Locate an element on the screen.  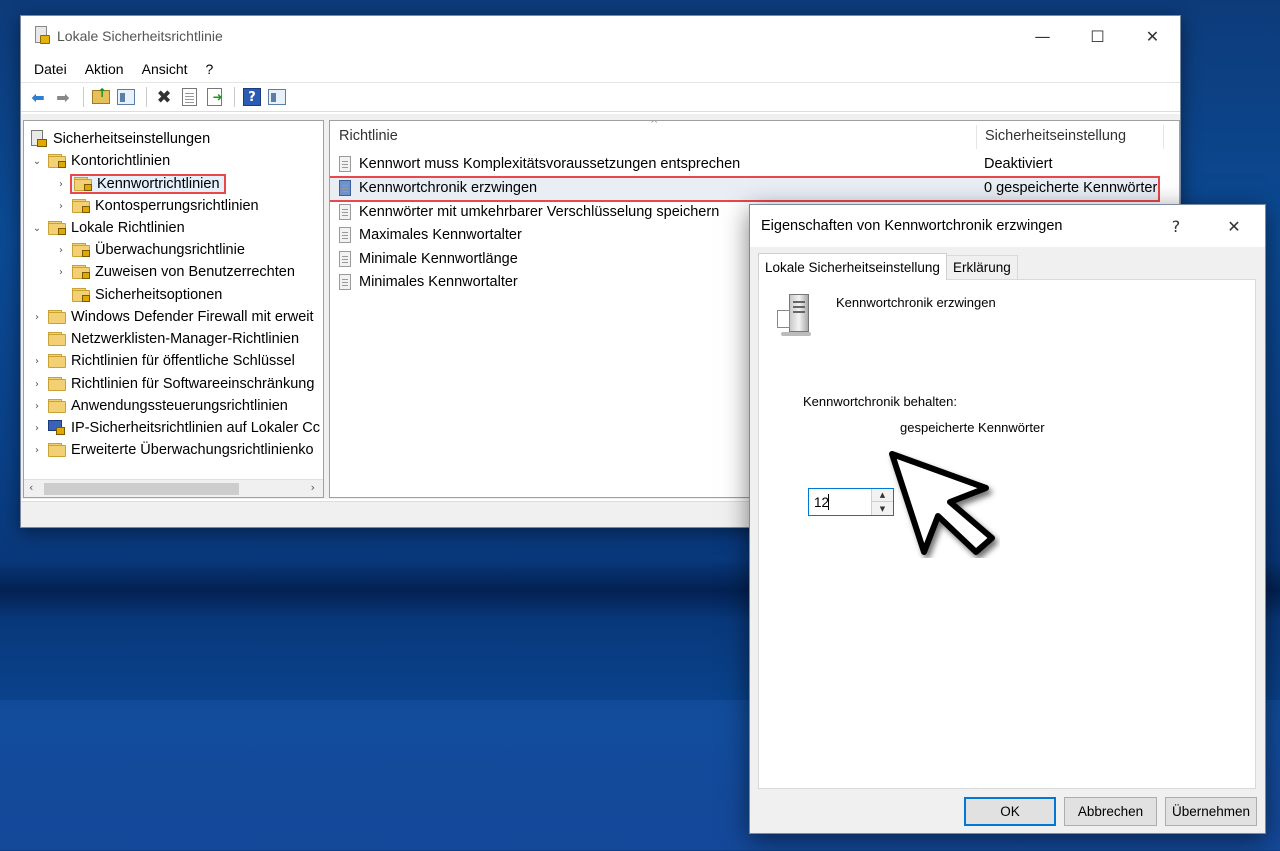
tree-item-label: Kontorichtlinien is located at coordinates (121, 161).